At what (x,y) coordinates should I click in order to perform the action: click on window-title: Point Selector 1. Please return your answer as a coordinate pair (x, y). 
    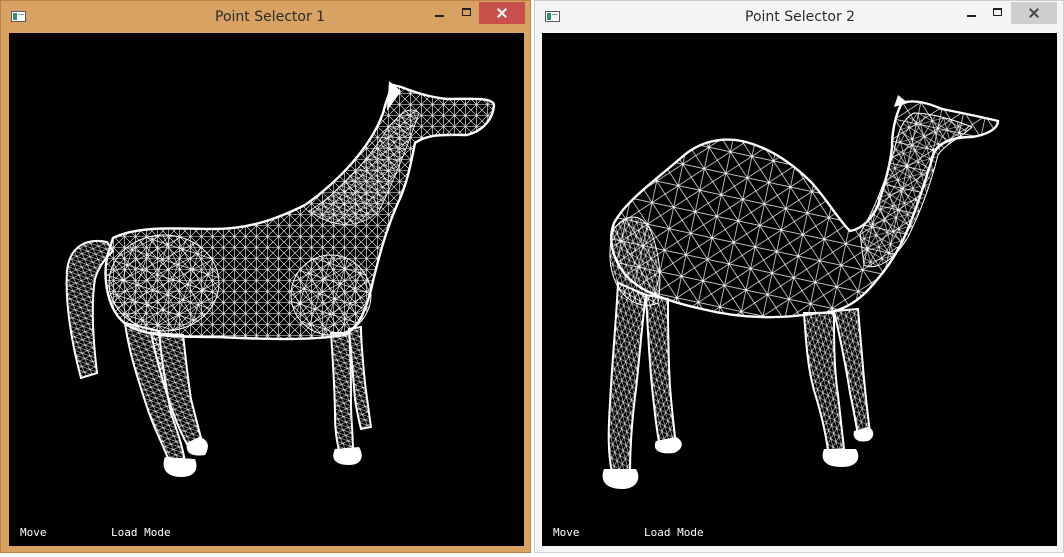
    Looking at the image, I should click on (270, 17).